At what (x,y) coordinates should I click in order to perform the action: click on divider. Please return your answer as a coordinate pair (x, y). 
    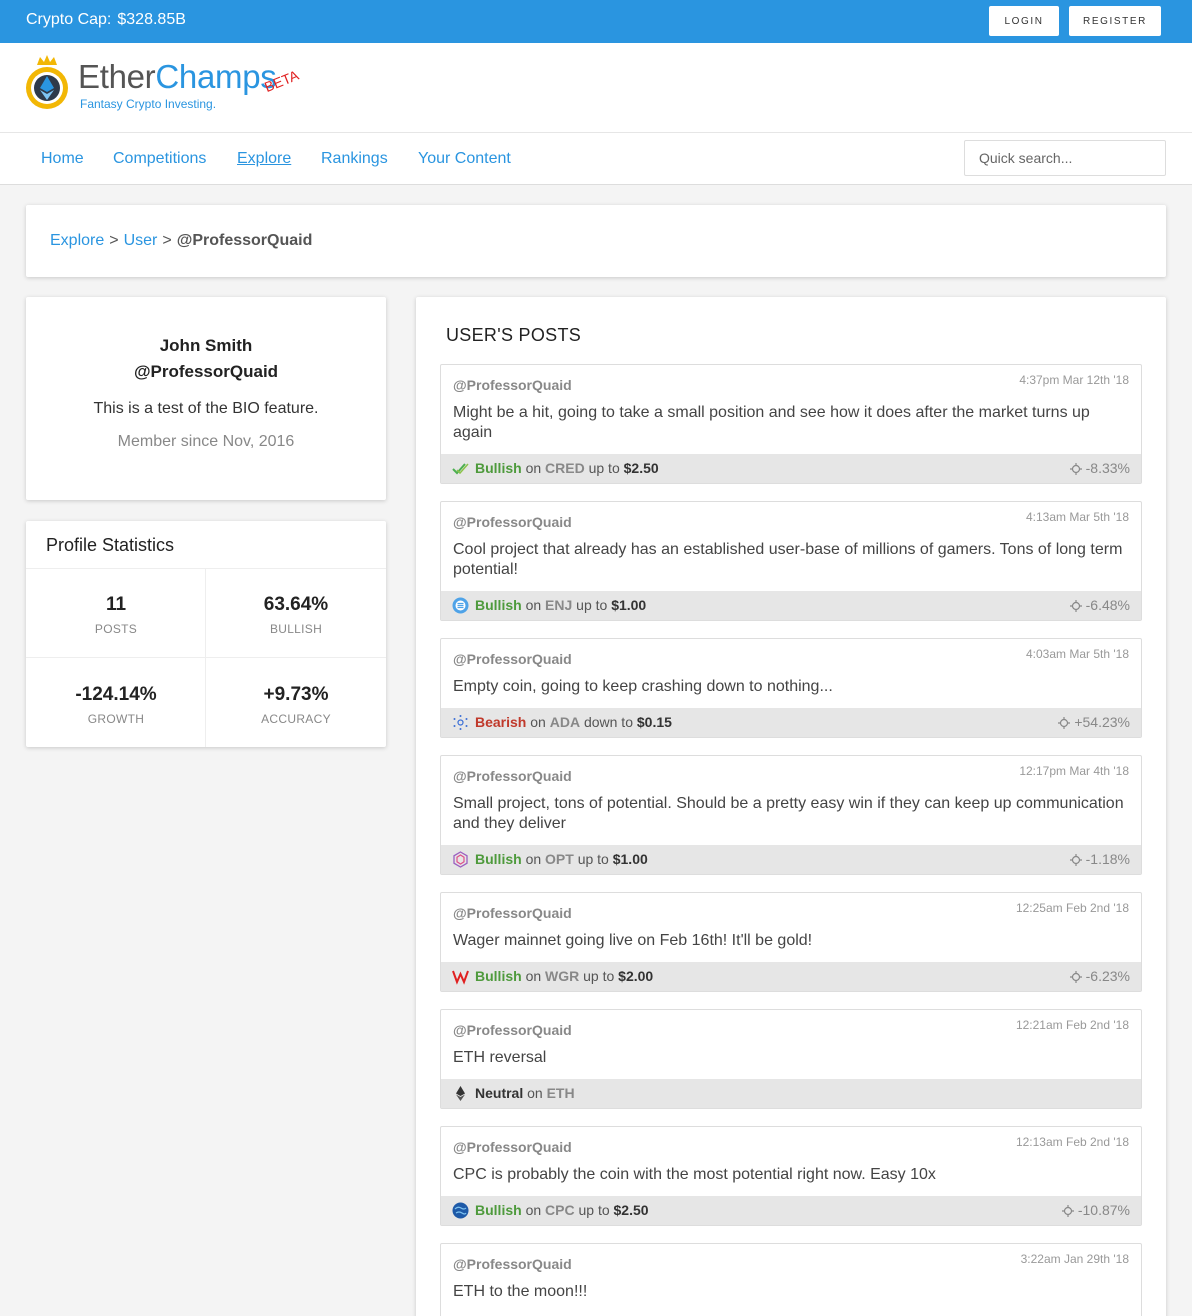
    Looking at the image, I should click on (206, 568).